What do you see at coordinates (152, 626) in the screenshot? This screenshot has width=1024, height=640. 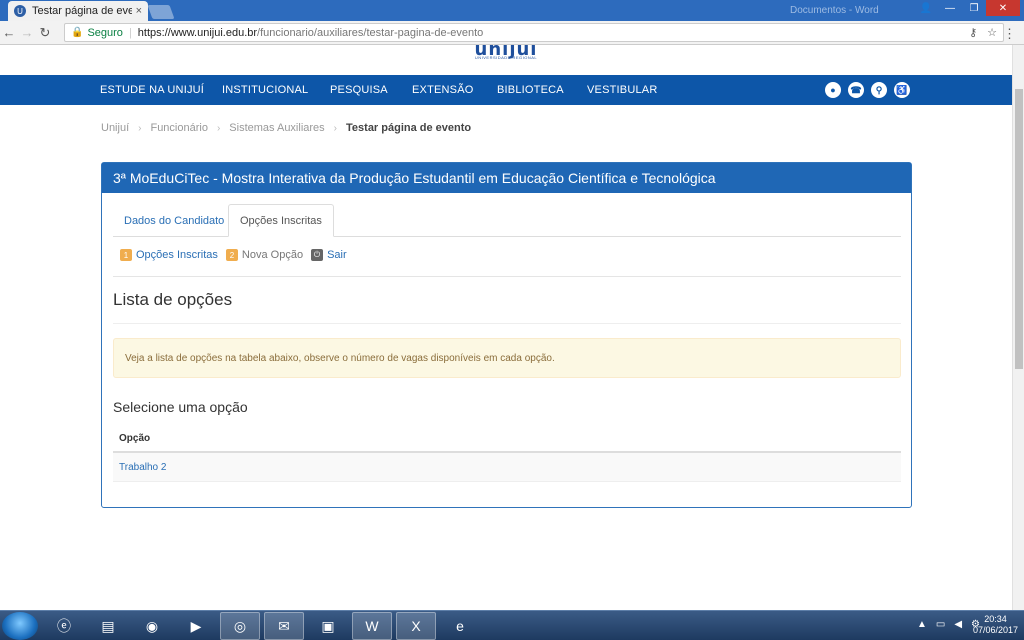 I see `firefox-icon: ◉` at bounding box center [152, 626].